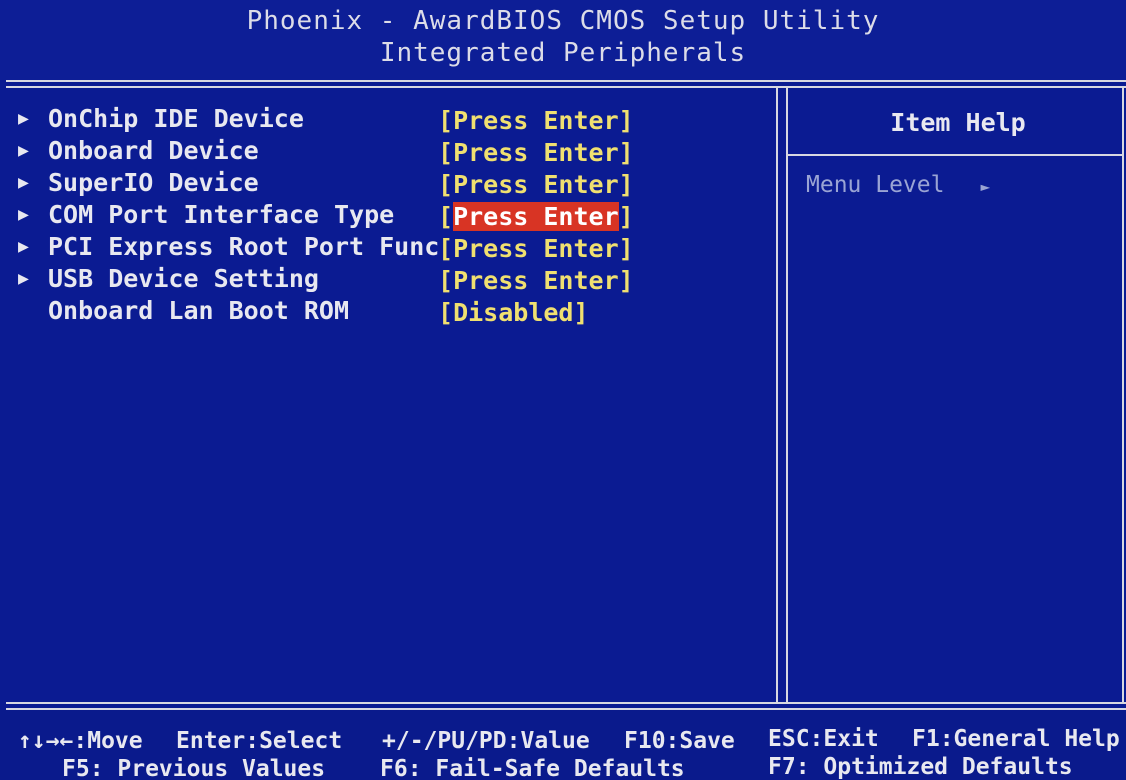 This screenshot has width=1126, height=780. I want to click on menu-item-value-selected: [Press Enter], so click(536, 216).